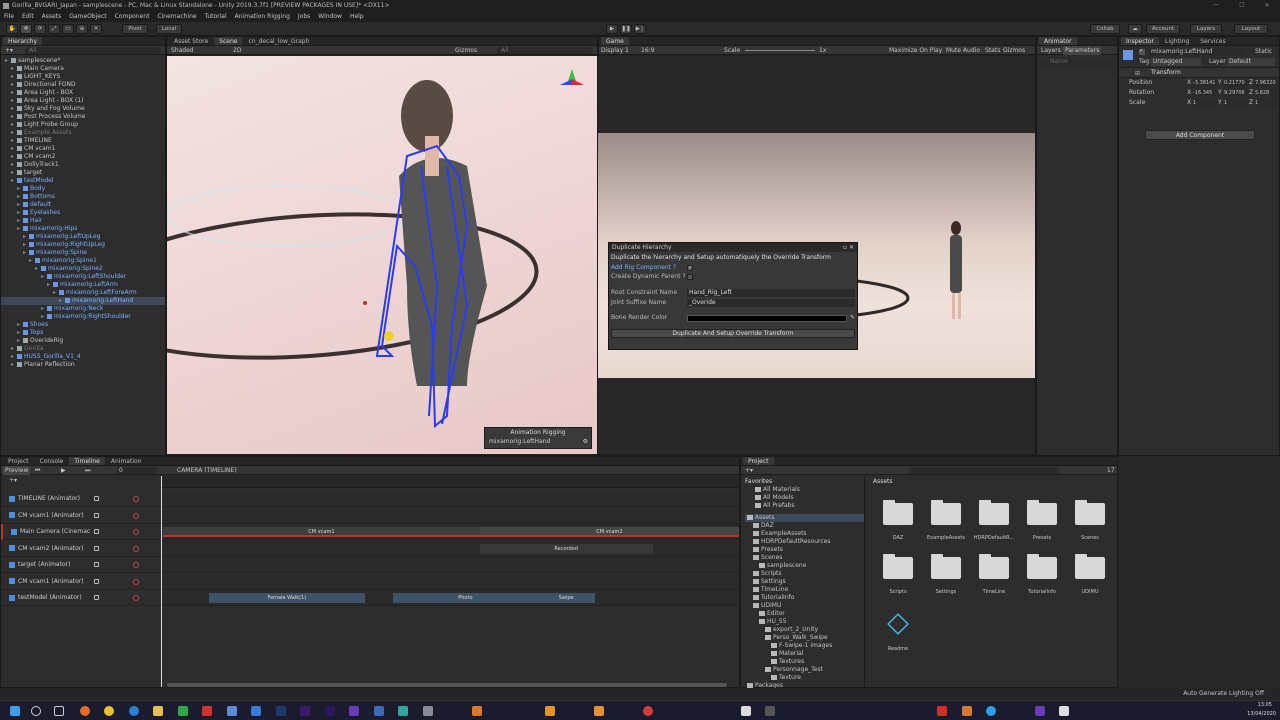 The height and width of the screenshot is (720, 1280). Describe the element at coordinates (804, 550) in the screenshot. I see `project-folder-item: Presets` at that location.